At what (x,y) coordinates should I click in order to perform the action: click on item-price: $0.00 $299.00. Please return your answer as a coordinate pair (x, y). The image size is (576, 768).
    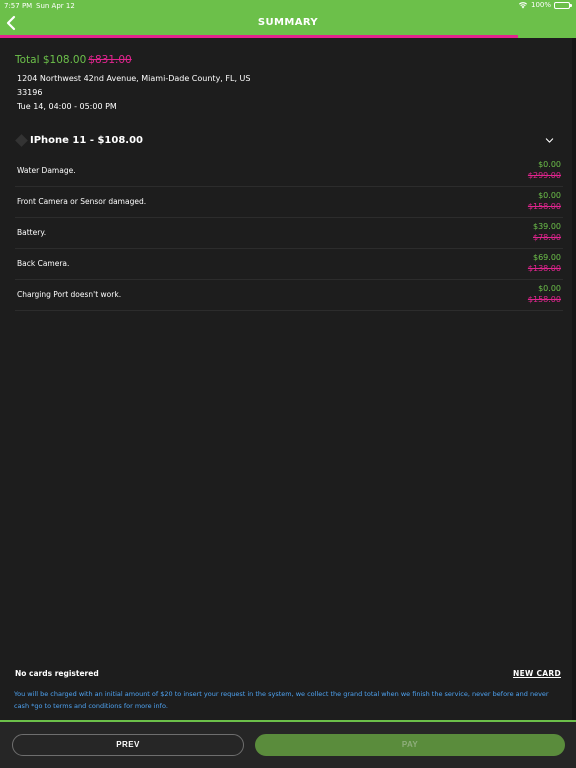
    Looking at the image, I should click on (544, 170).